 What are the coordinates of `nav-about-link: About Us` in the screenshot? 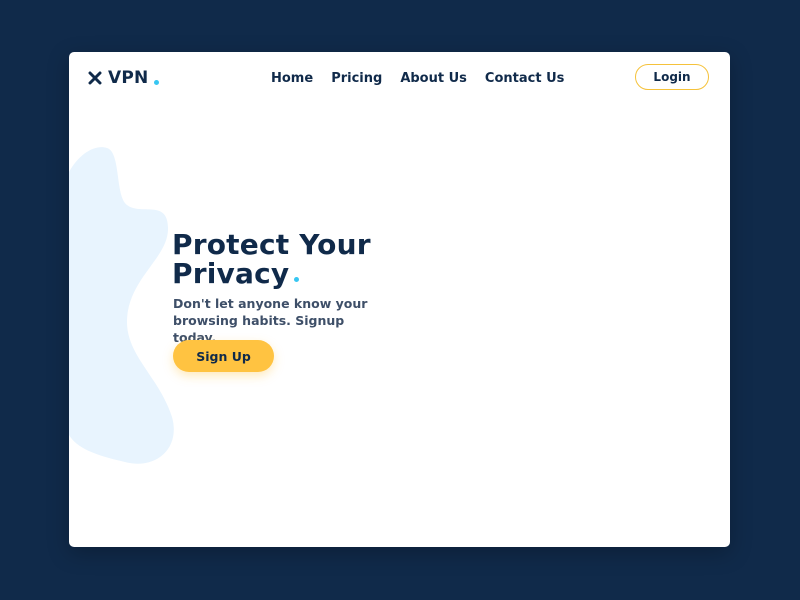 It's located at (433, 78).